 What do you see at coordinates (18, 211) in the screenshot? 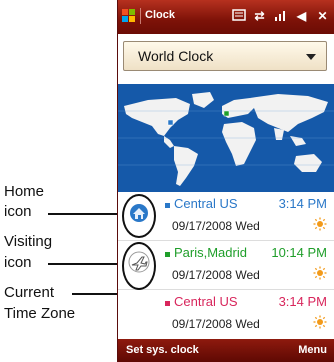
I see `annotation-home-line2: icon` at bounding box center [18, 211].